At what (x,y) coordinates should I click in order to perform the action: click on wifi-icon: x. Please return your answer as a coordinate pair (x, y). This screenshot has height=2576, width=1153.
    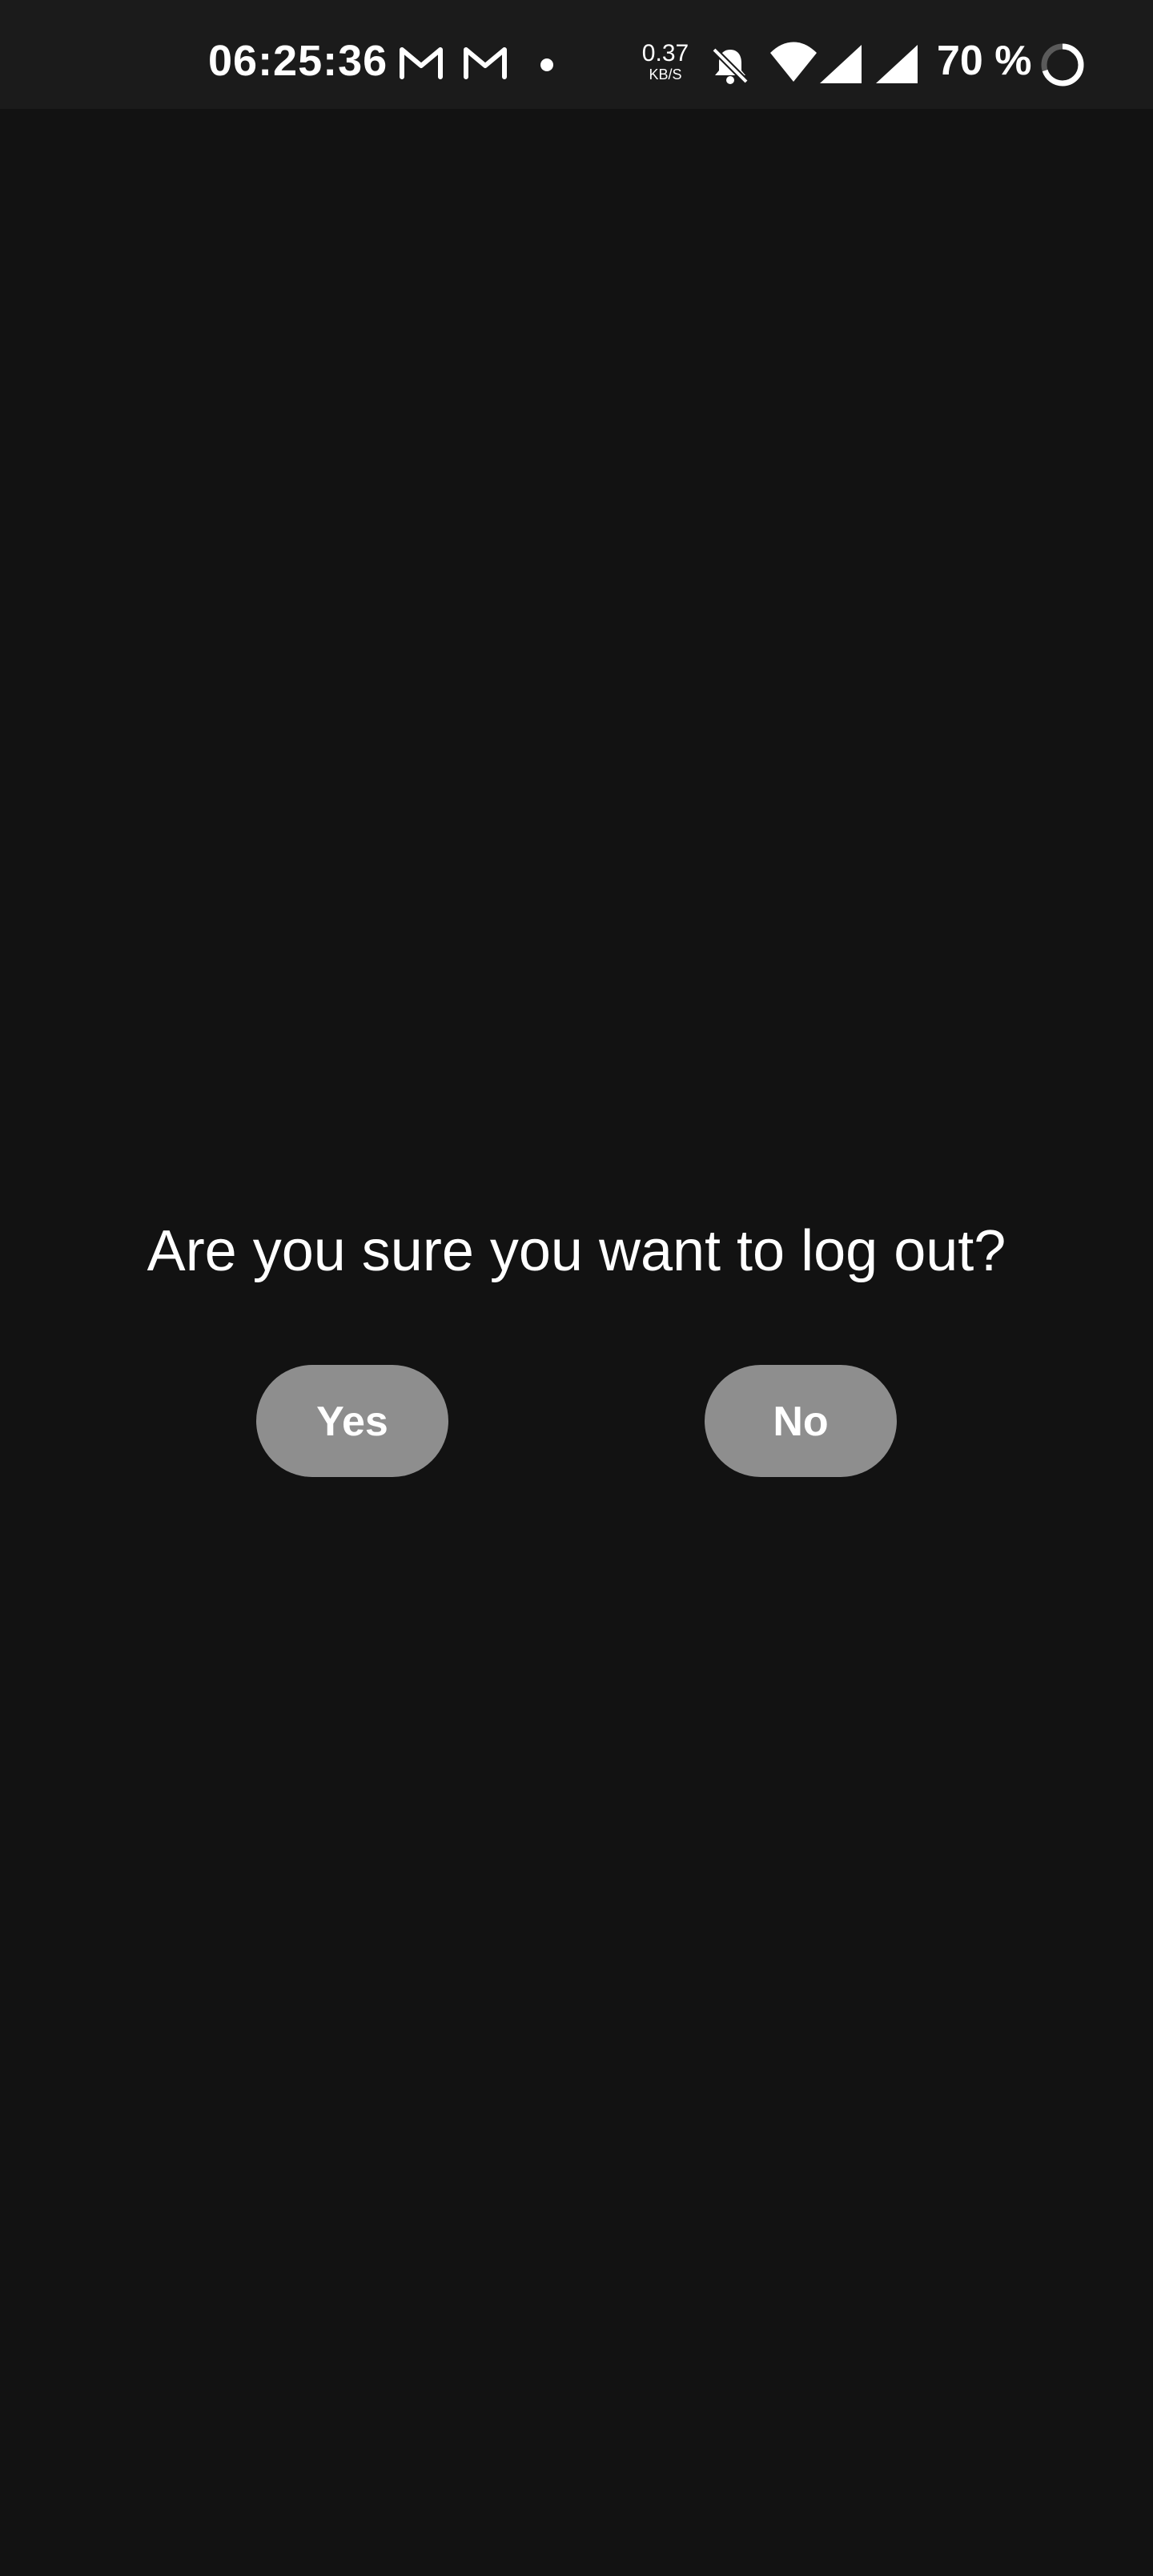
    Looking at the image, I should click on (794, 62).